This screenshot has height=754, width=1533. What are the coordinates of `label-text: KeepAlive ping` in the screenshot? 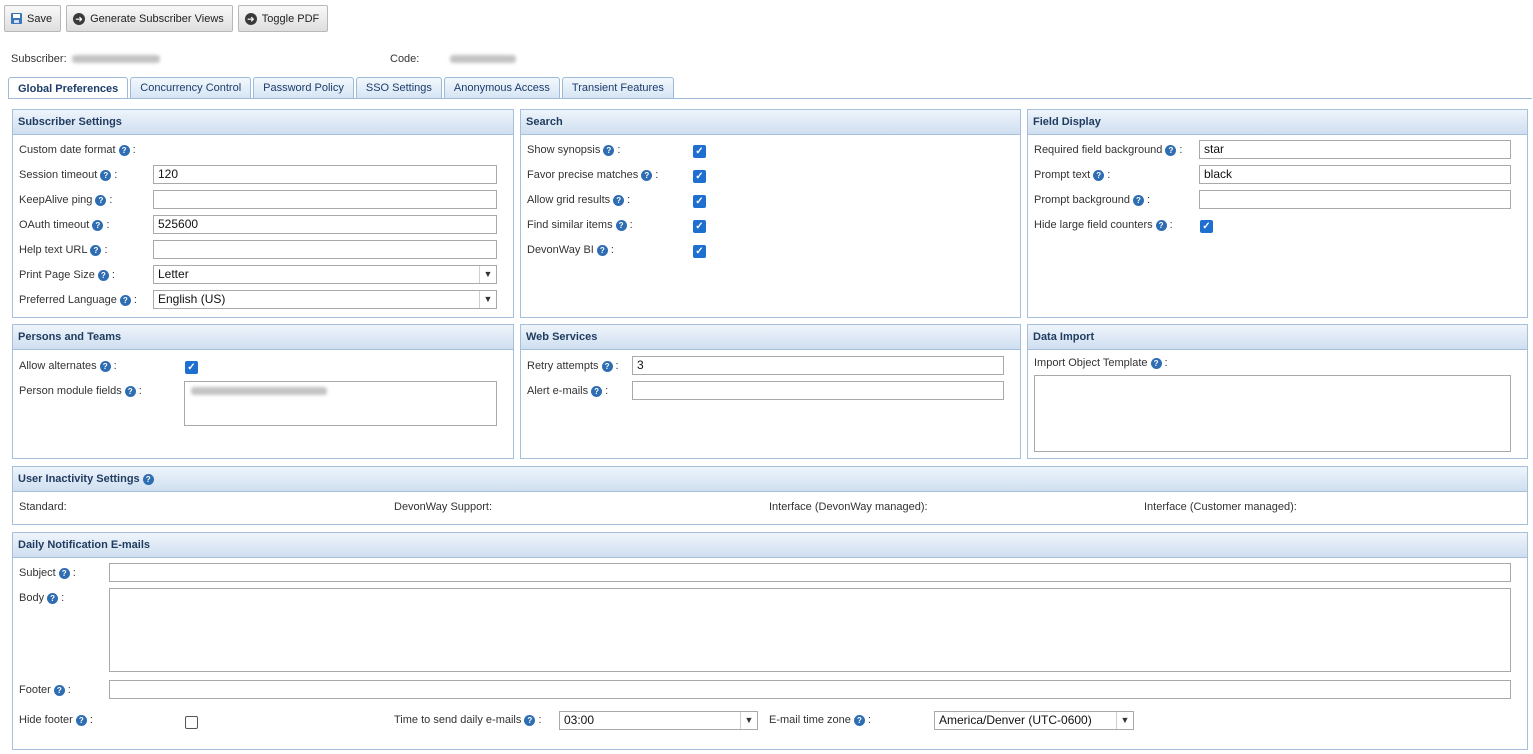 It's located at (56, 200).